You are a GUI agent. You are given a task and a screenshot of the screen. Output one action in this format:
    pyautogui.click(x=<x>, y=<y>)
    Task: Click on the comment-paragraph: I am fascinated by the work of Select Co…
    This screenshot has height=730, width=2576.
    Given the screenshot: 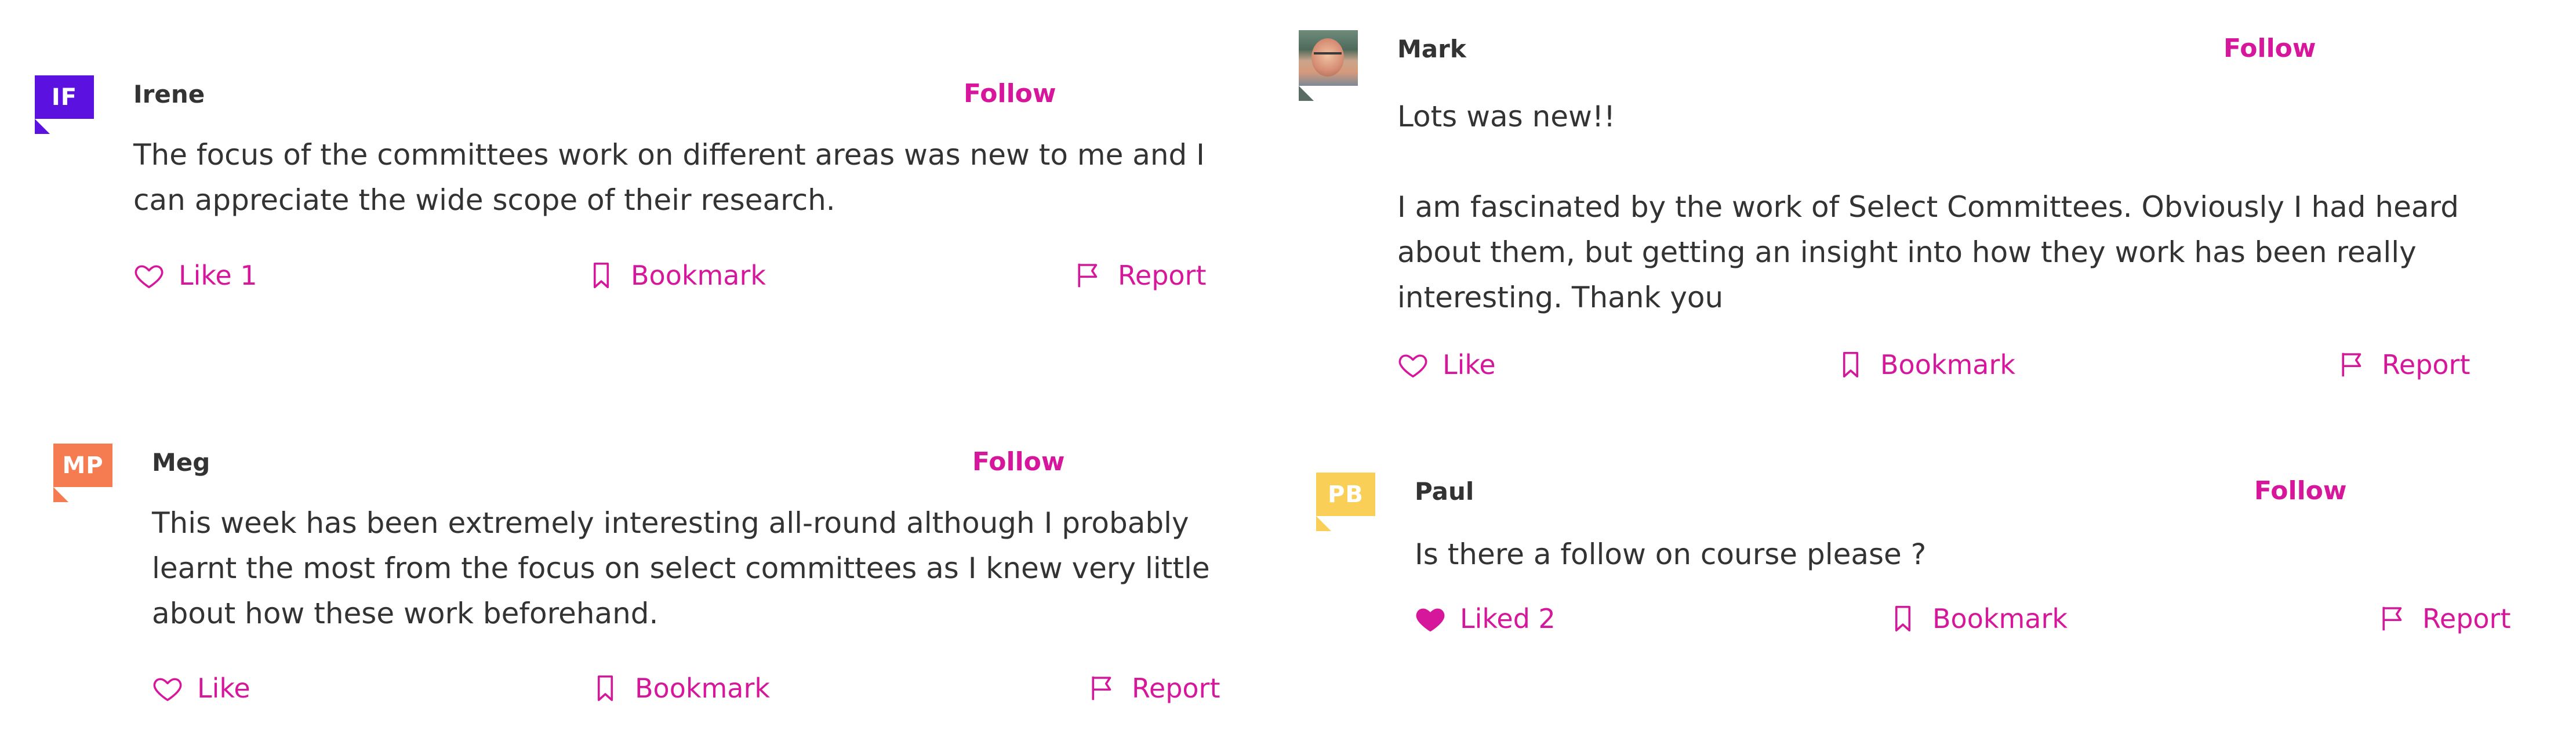 What is the action you would take?
    pyautogui.click(x=1928, y=252)
    